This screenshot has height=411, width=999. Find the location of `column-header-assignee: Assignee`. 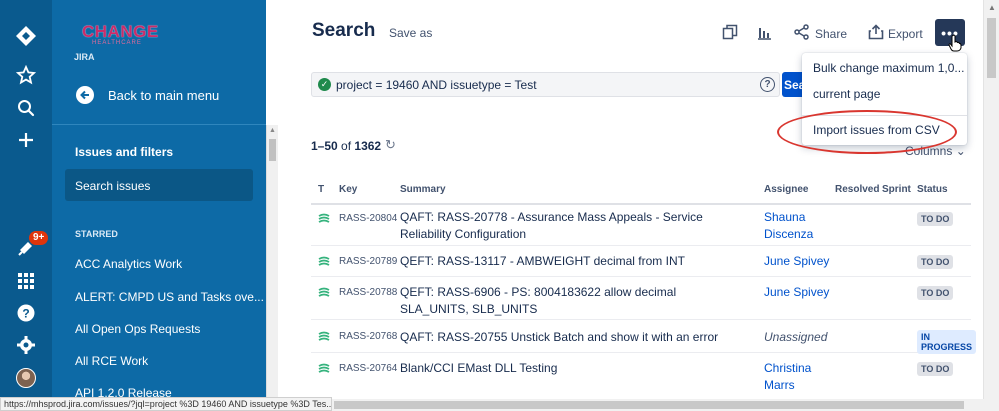

column-header-assignee: Assignee is located at coordinates (786, 189).